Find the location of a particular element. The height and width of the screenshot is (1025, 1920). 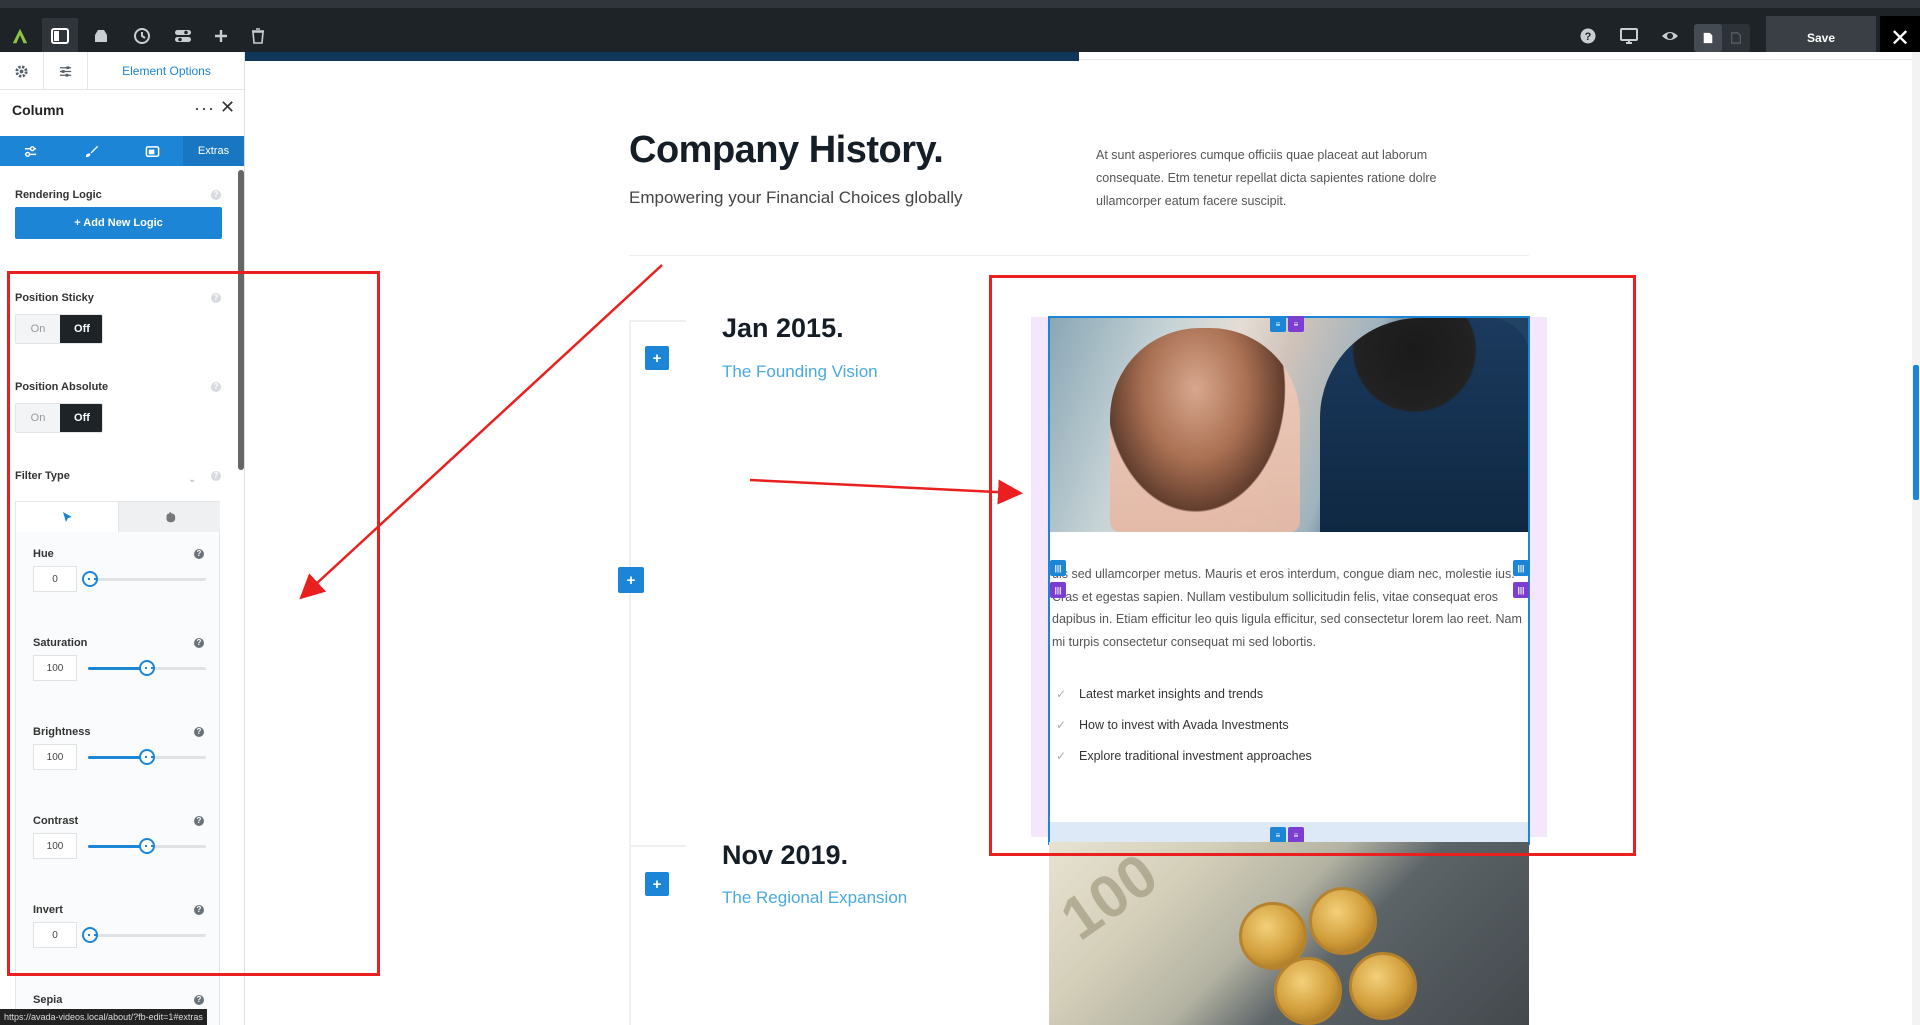

timeline-date: Nov 2019. is located at coordinates (785, 855).